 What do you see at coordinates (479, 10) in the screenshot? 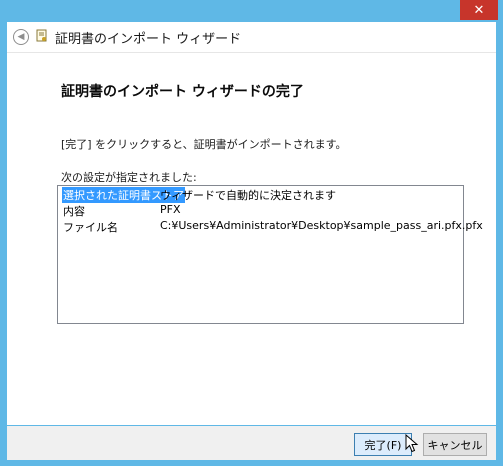
I see `close-button: ✕` at bounding box center [479, 10].